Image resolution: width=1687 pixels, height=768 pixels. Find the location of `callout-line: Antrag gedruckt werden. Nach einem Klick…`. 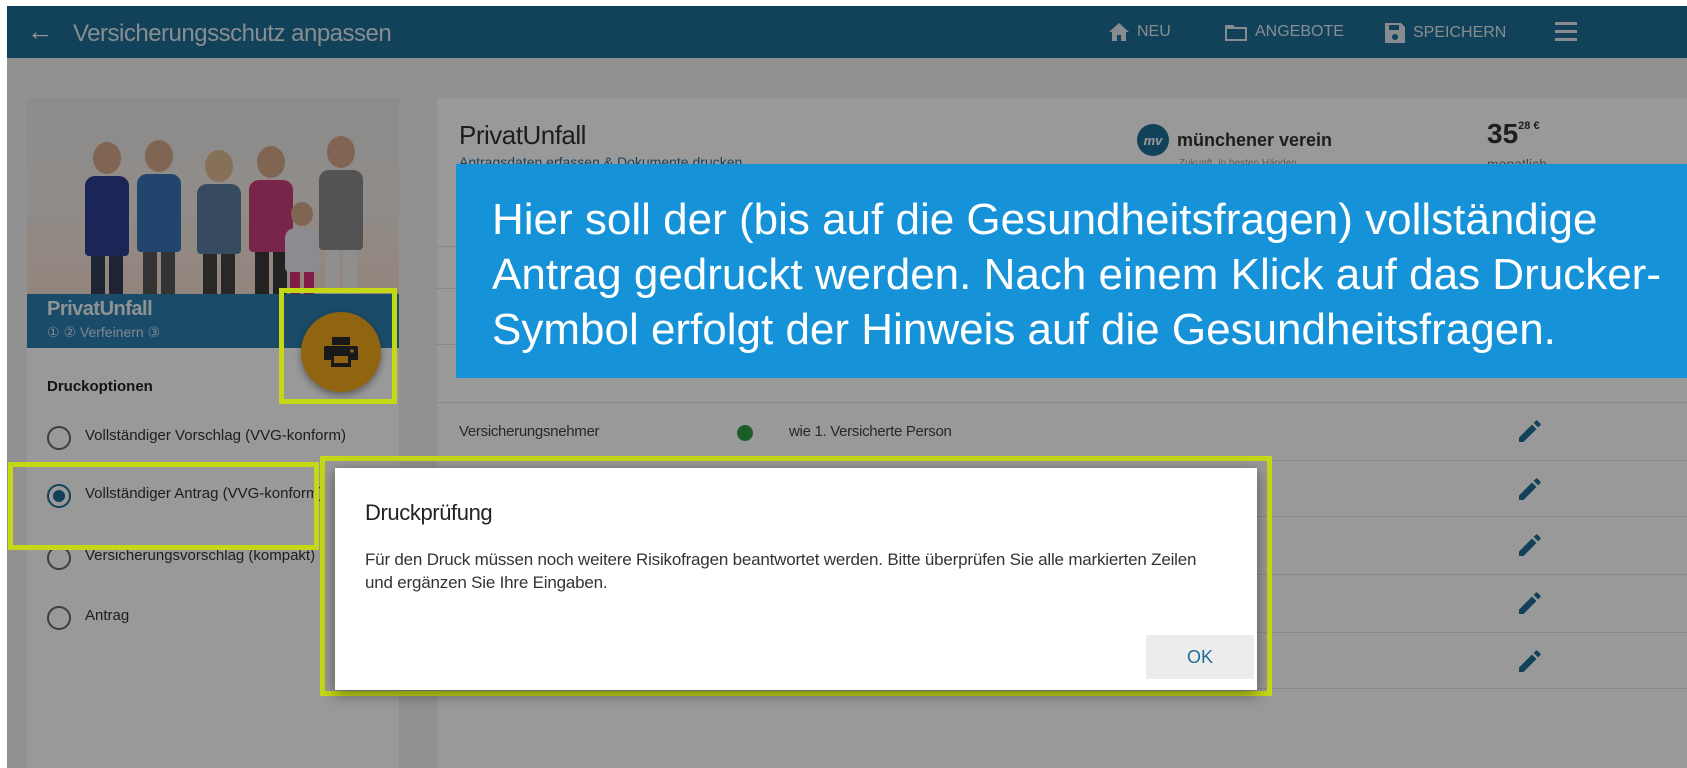

callout-line: Antrag gedruckt werden. Nach einem Klick… is located at coordinates (1076, 274).